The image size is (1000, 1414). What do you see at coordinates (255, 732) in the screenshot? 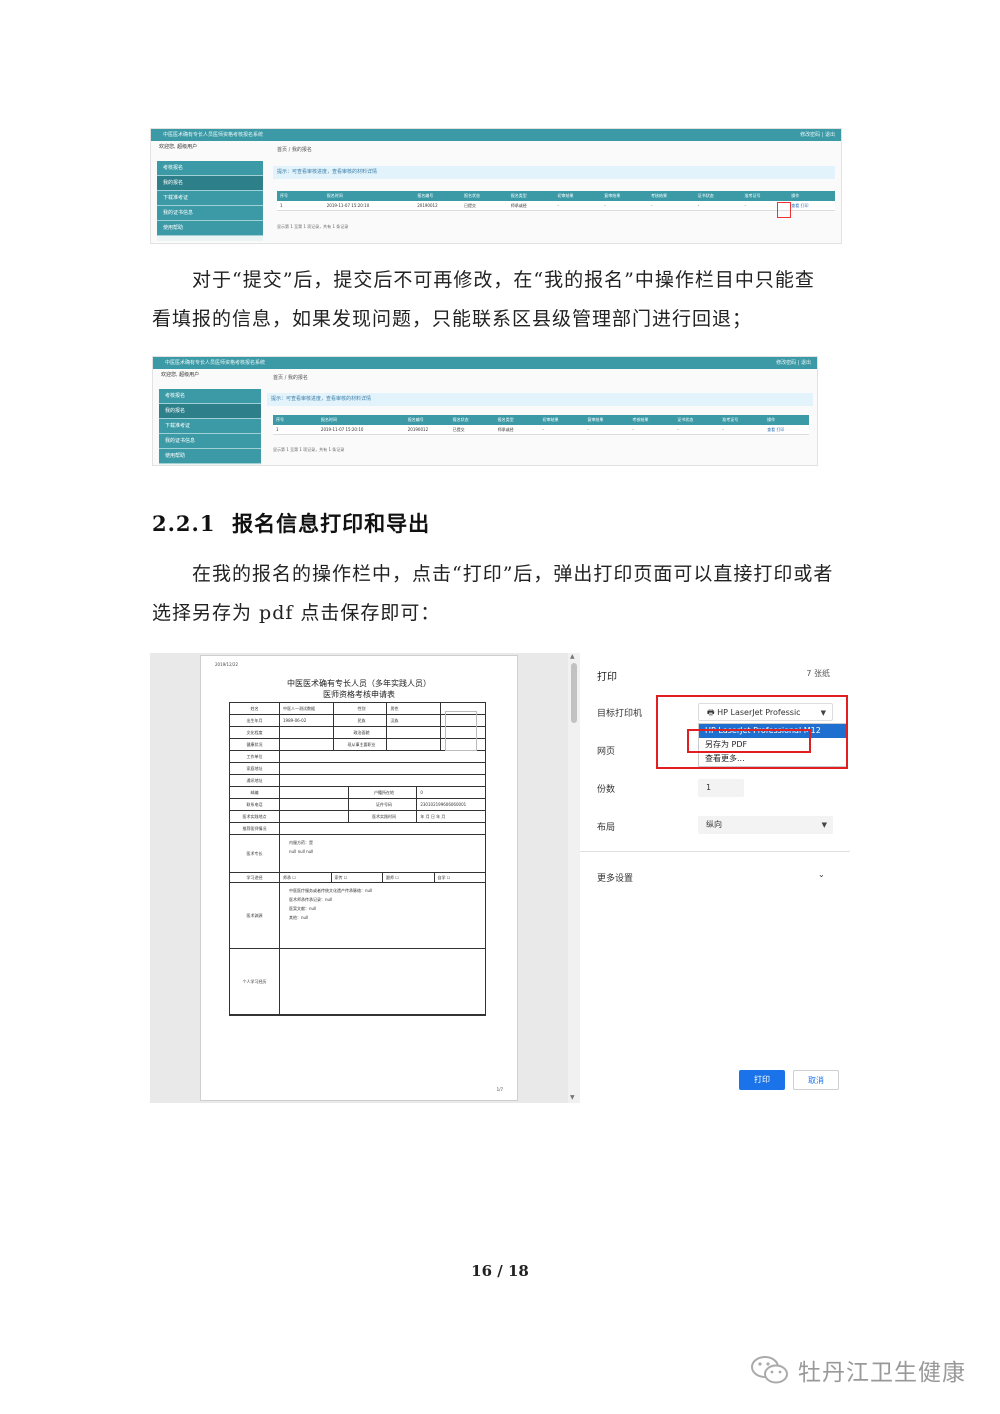
I see `form-label: 文化程度` at bounding box center [255, 732].